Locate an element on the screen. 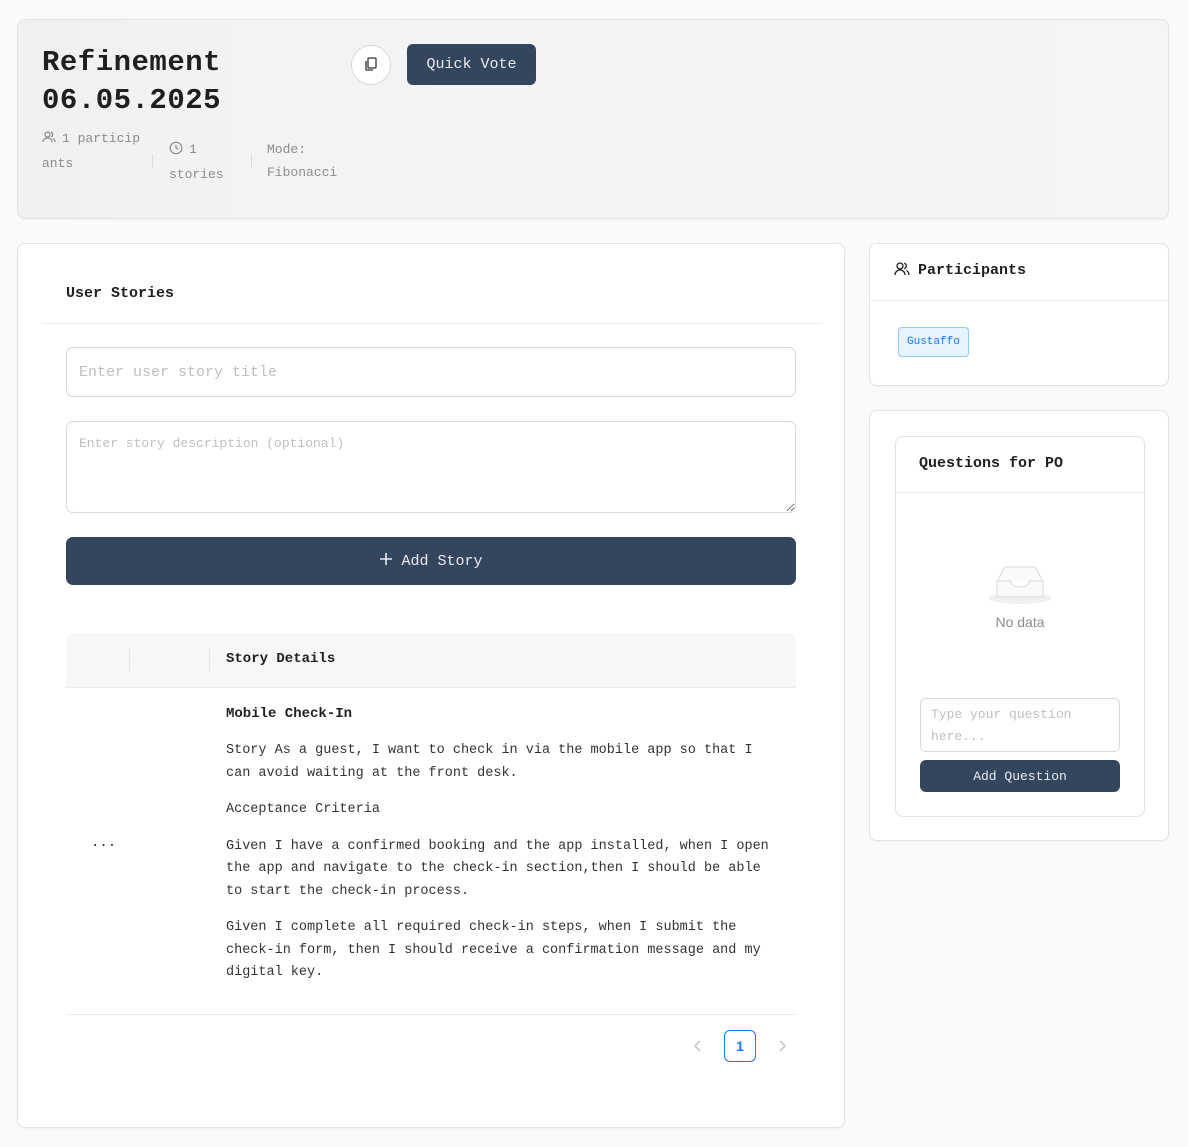 This screenshot has height=1147, width=1188. stories-count-meta: 1 stories is located at coordinates (209, 162).